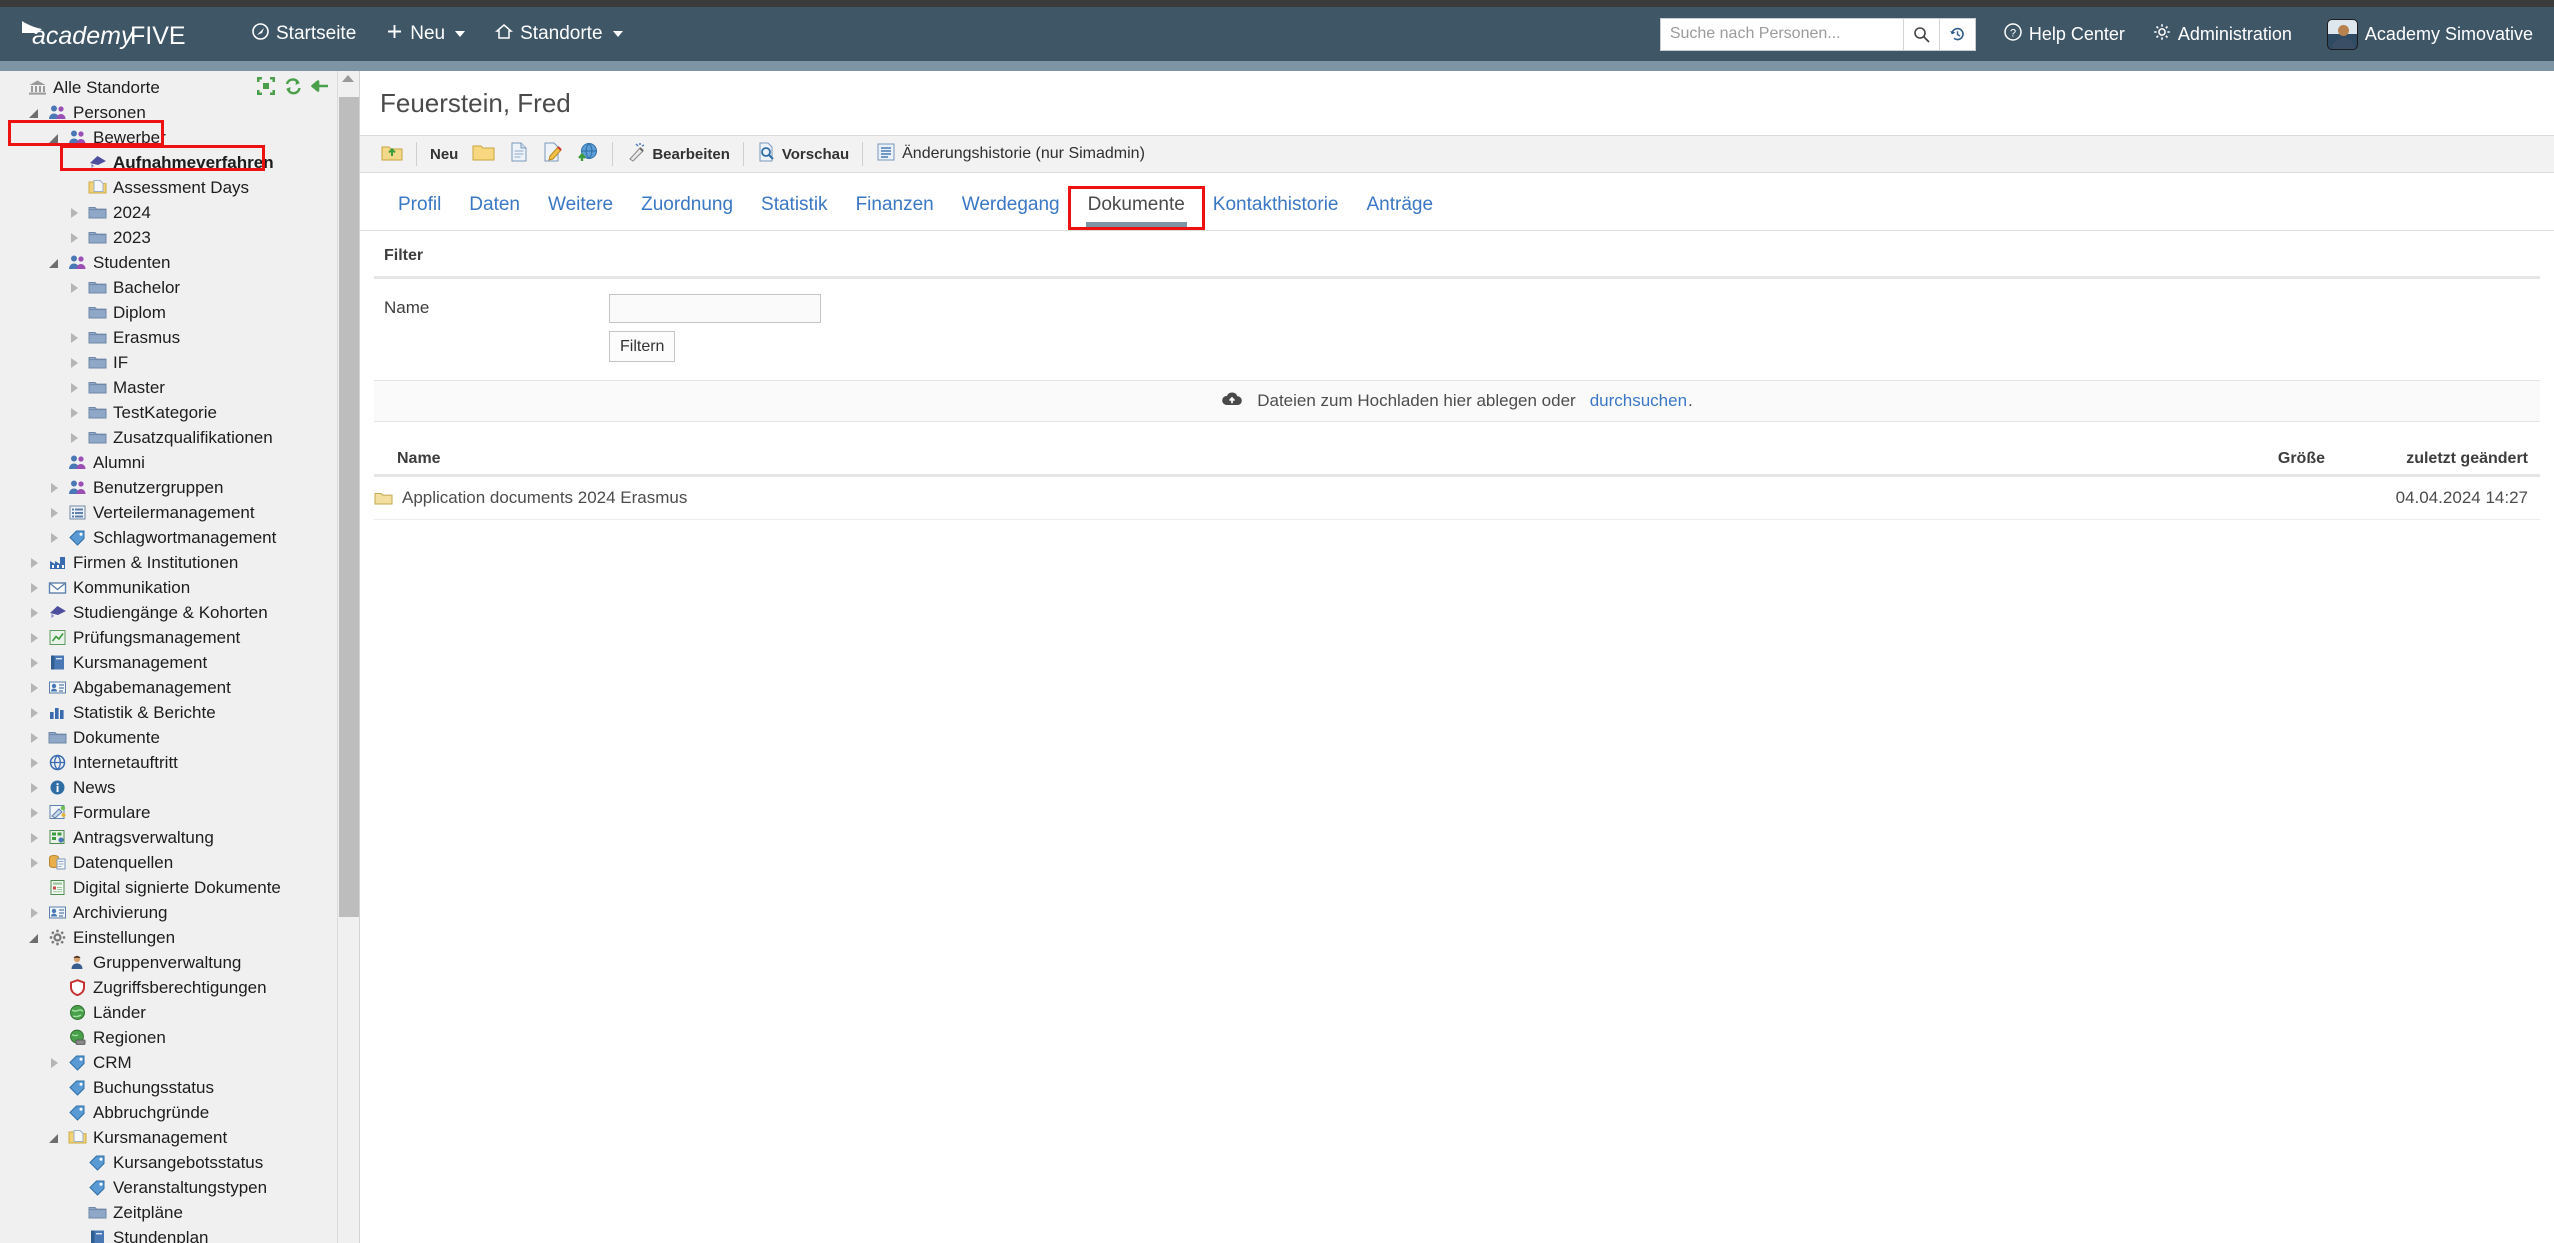  I want to click on administration-menu: Administration, so click(2226, 34).